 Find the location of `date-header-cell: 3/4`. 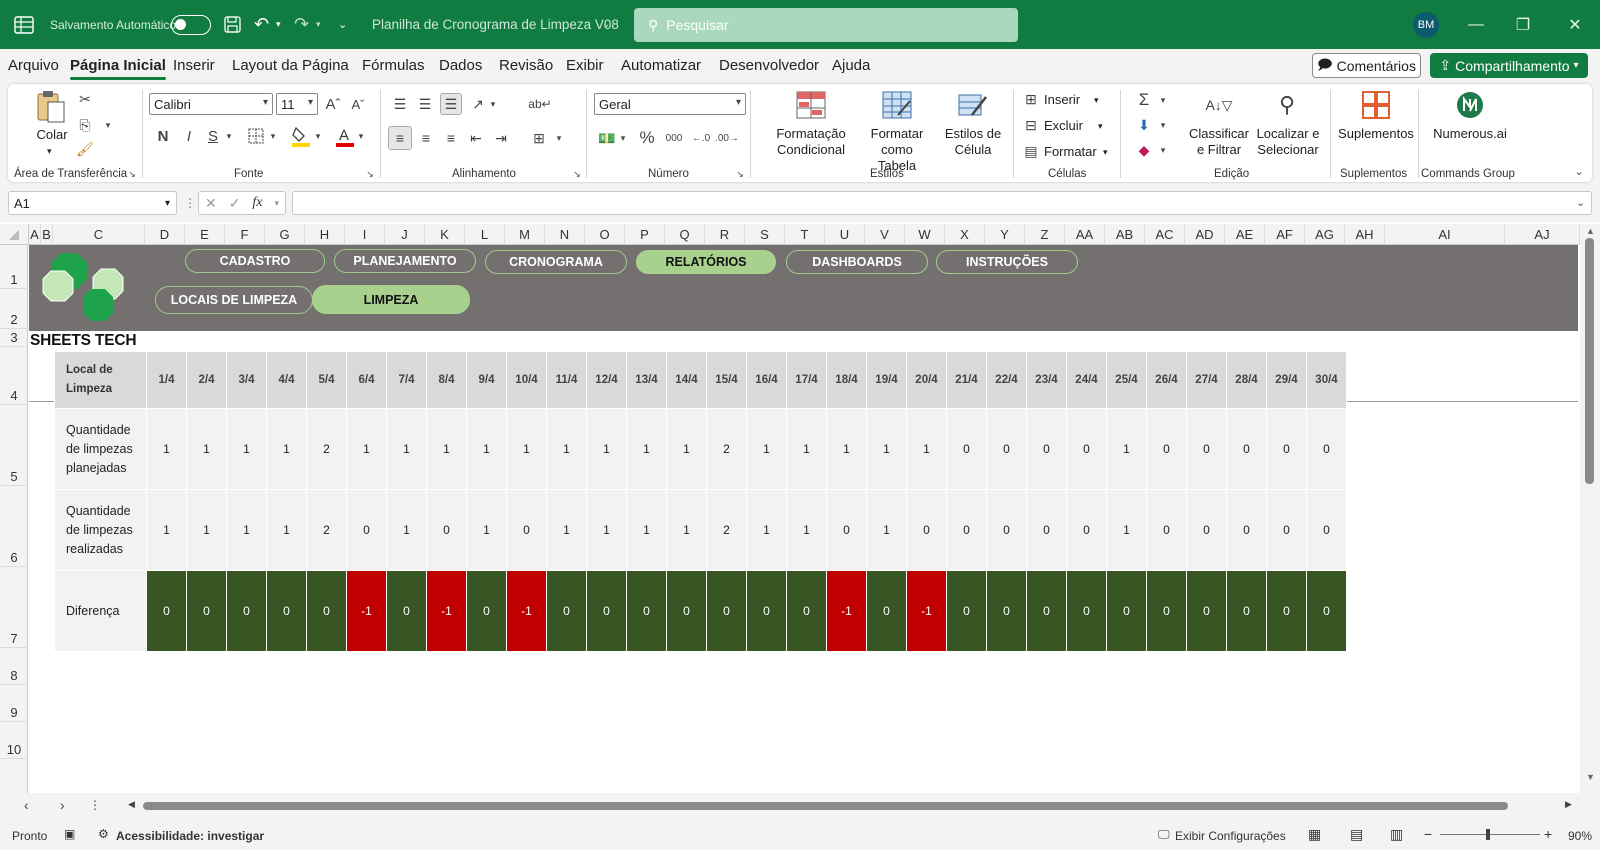

date-header-cell: 3/4 is located at coordinates (246, 380).